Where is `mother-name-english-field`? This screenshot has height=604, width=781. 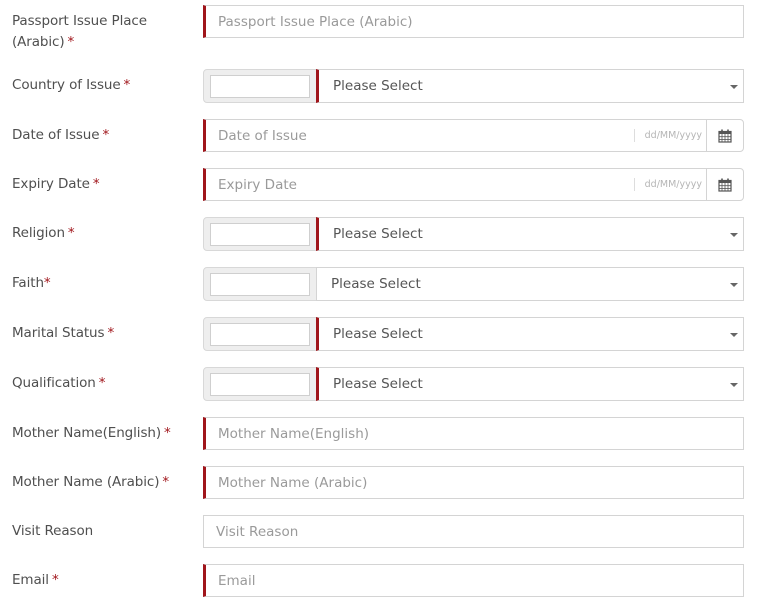
mother-name-english-field is located at coordinates (473, 433).